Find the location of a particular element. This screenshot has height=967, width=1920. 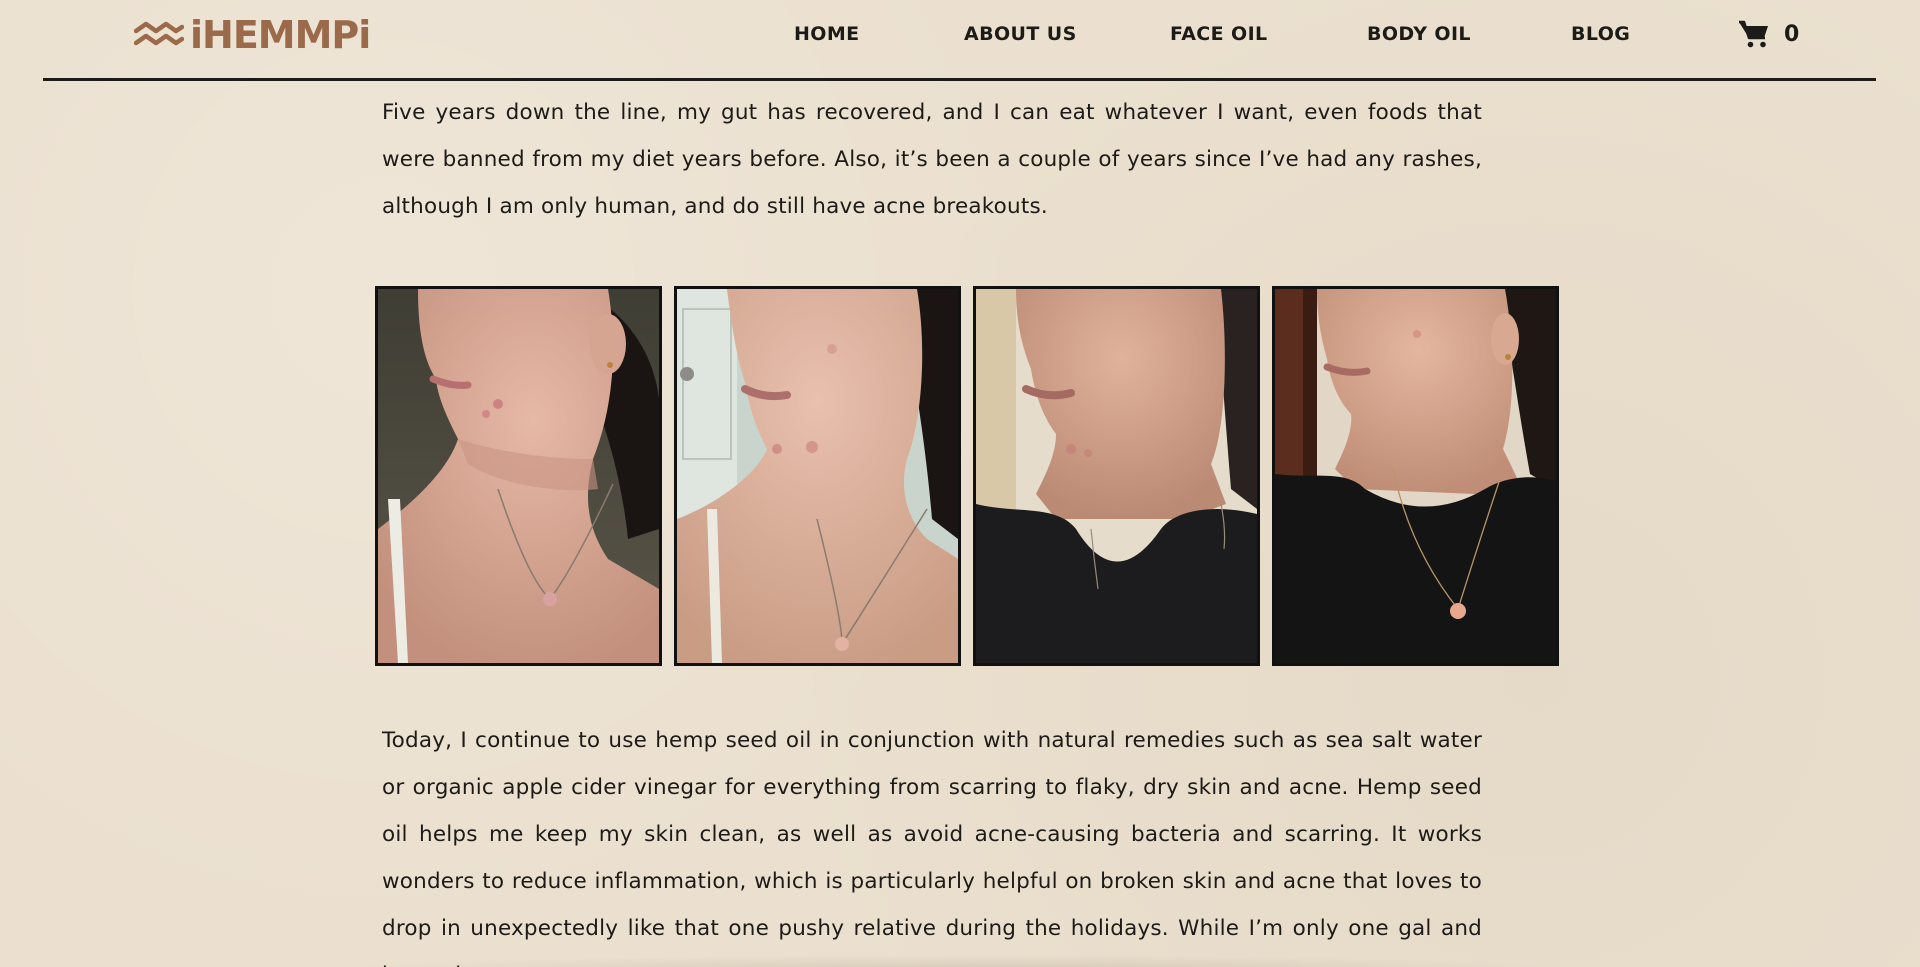

nav-body-oil: BODY OIL is located at coordinates (1419, 34).